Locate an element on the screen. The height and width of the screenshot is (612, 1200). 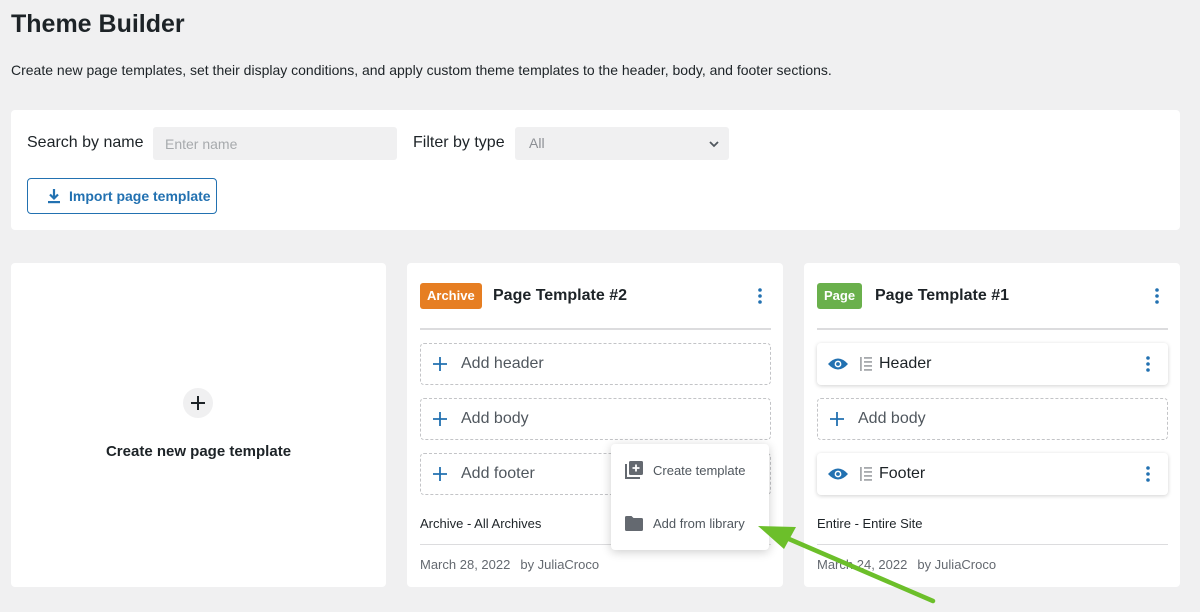
template-title: Page Template #1 is located at coordinates (942, 295).